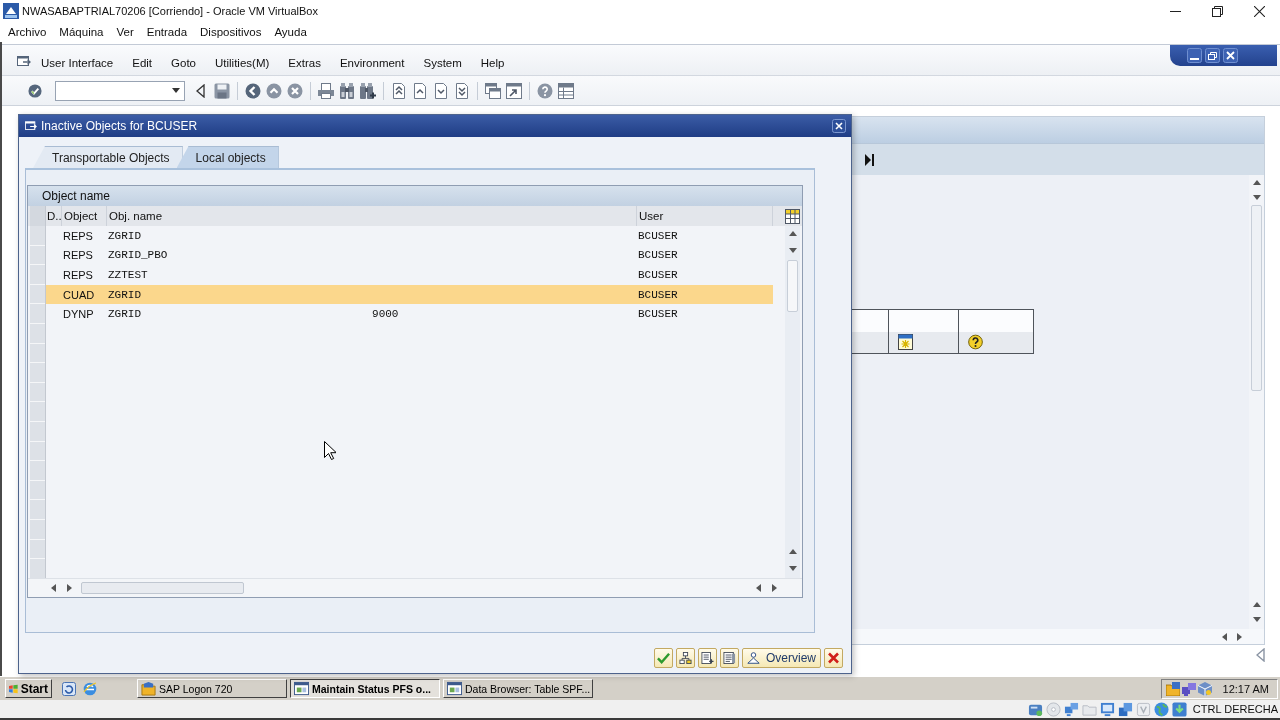  Describe the element at coordinates (514, 90) in the screenshot. I see `shortcut-icon` at that location.